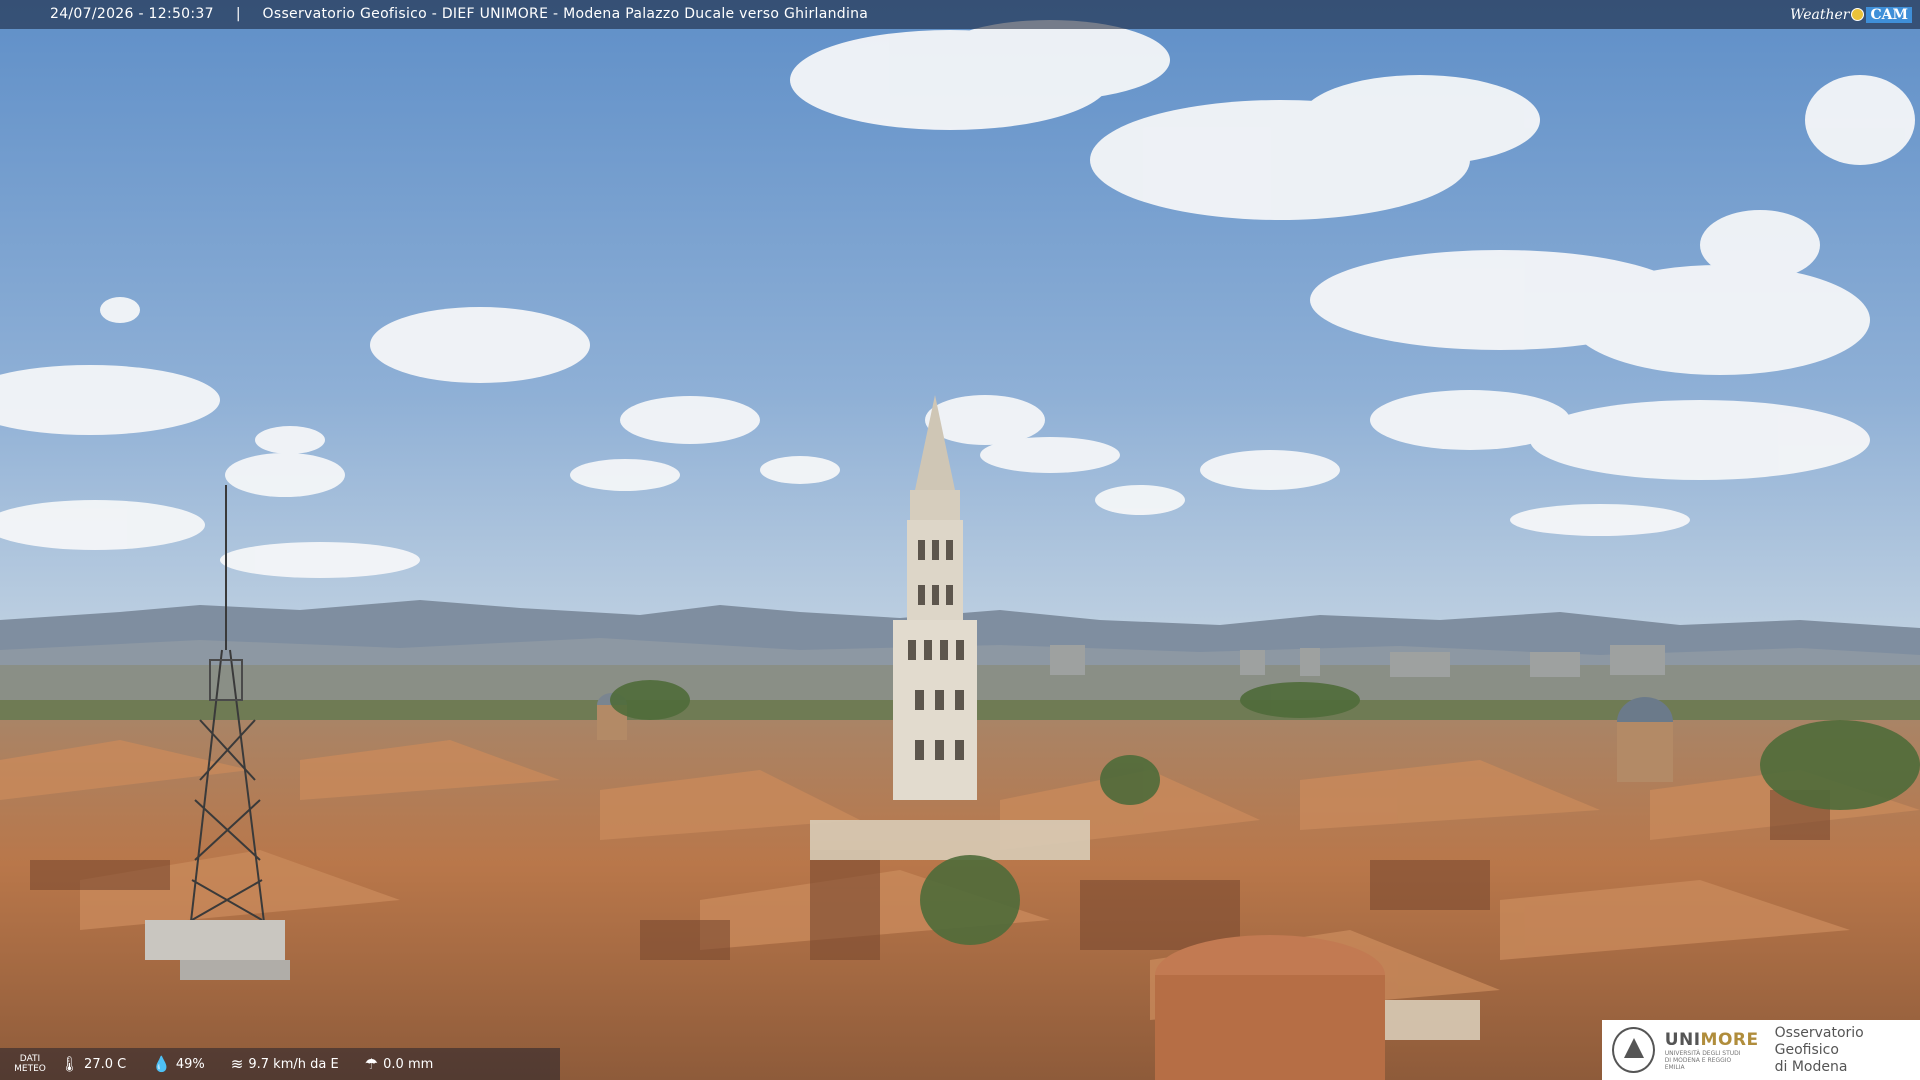 The width and height of the screenshot is (1920, 1080). What do you see at coordinates (408, 1064) in the screenshot?
I see `rain-value: 0.0 mm` at bounding box center [408, 1064].